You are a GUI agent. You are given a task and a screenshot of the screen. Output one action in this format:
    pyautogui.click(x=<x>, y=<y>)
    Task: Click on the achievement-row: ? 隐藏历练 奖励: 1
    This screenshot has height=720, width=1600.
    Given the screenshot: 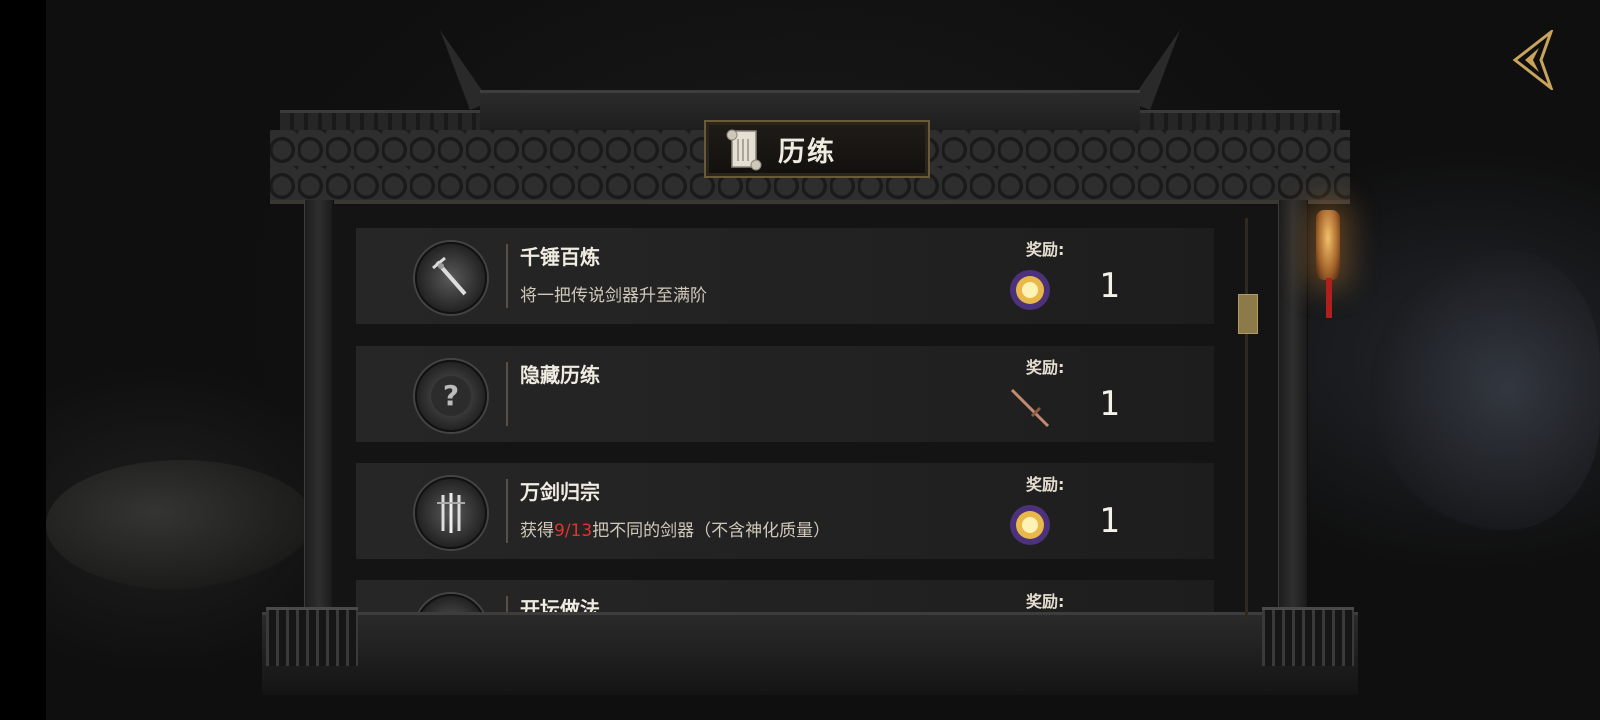 What is the action you would take?
    pyautogui.click(x=785, y=394)
    